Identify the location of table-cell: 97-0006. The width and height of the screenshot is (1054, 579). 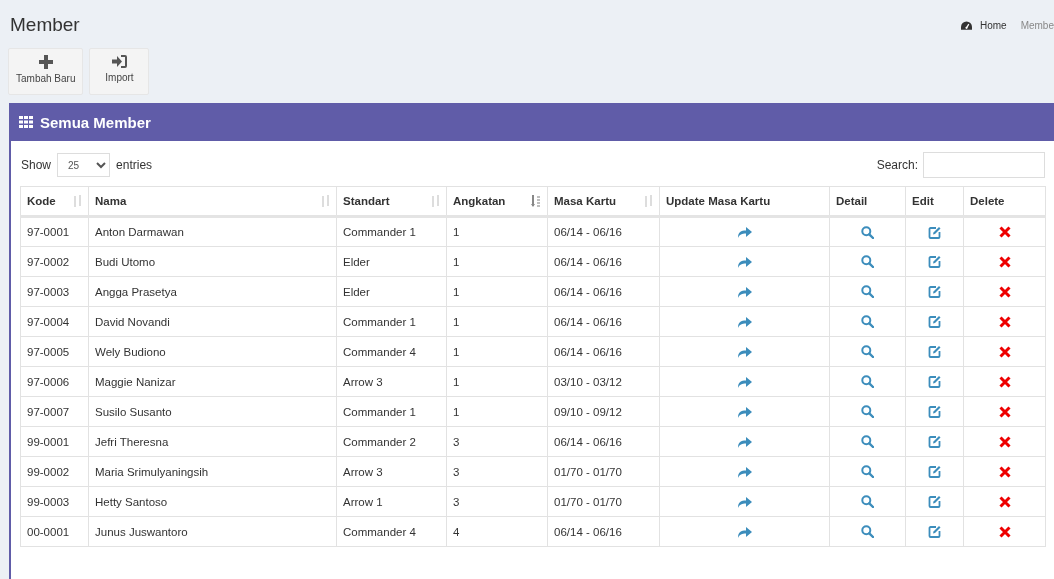
(54, 381).